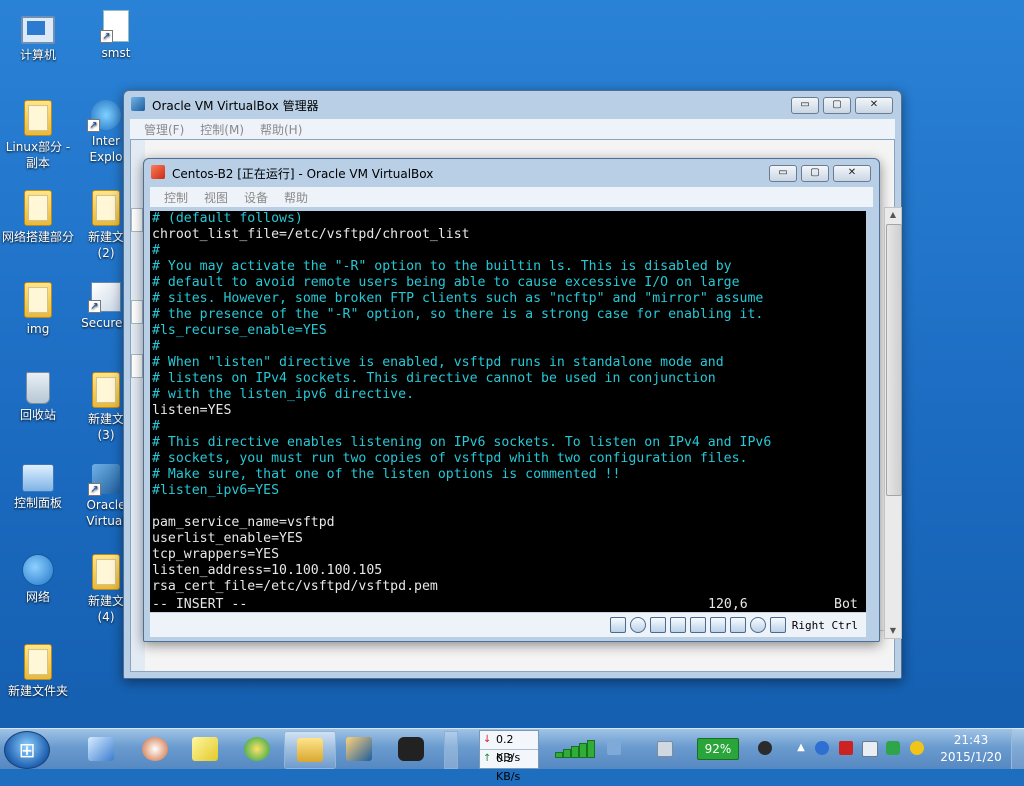  What do you see at coordinates (156, 346) in the screenshot?
I see `terminal-line: #` at bounding box center [156, 346].